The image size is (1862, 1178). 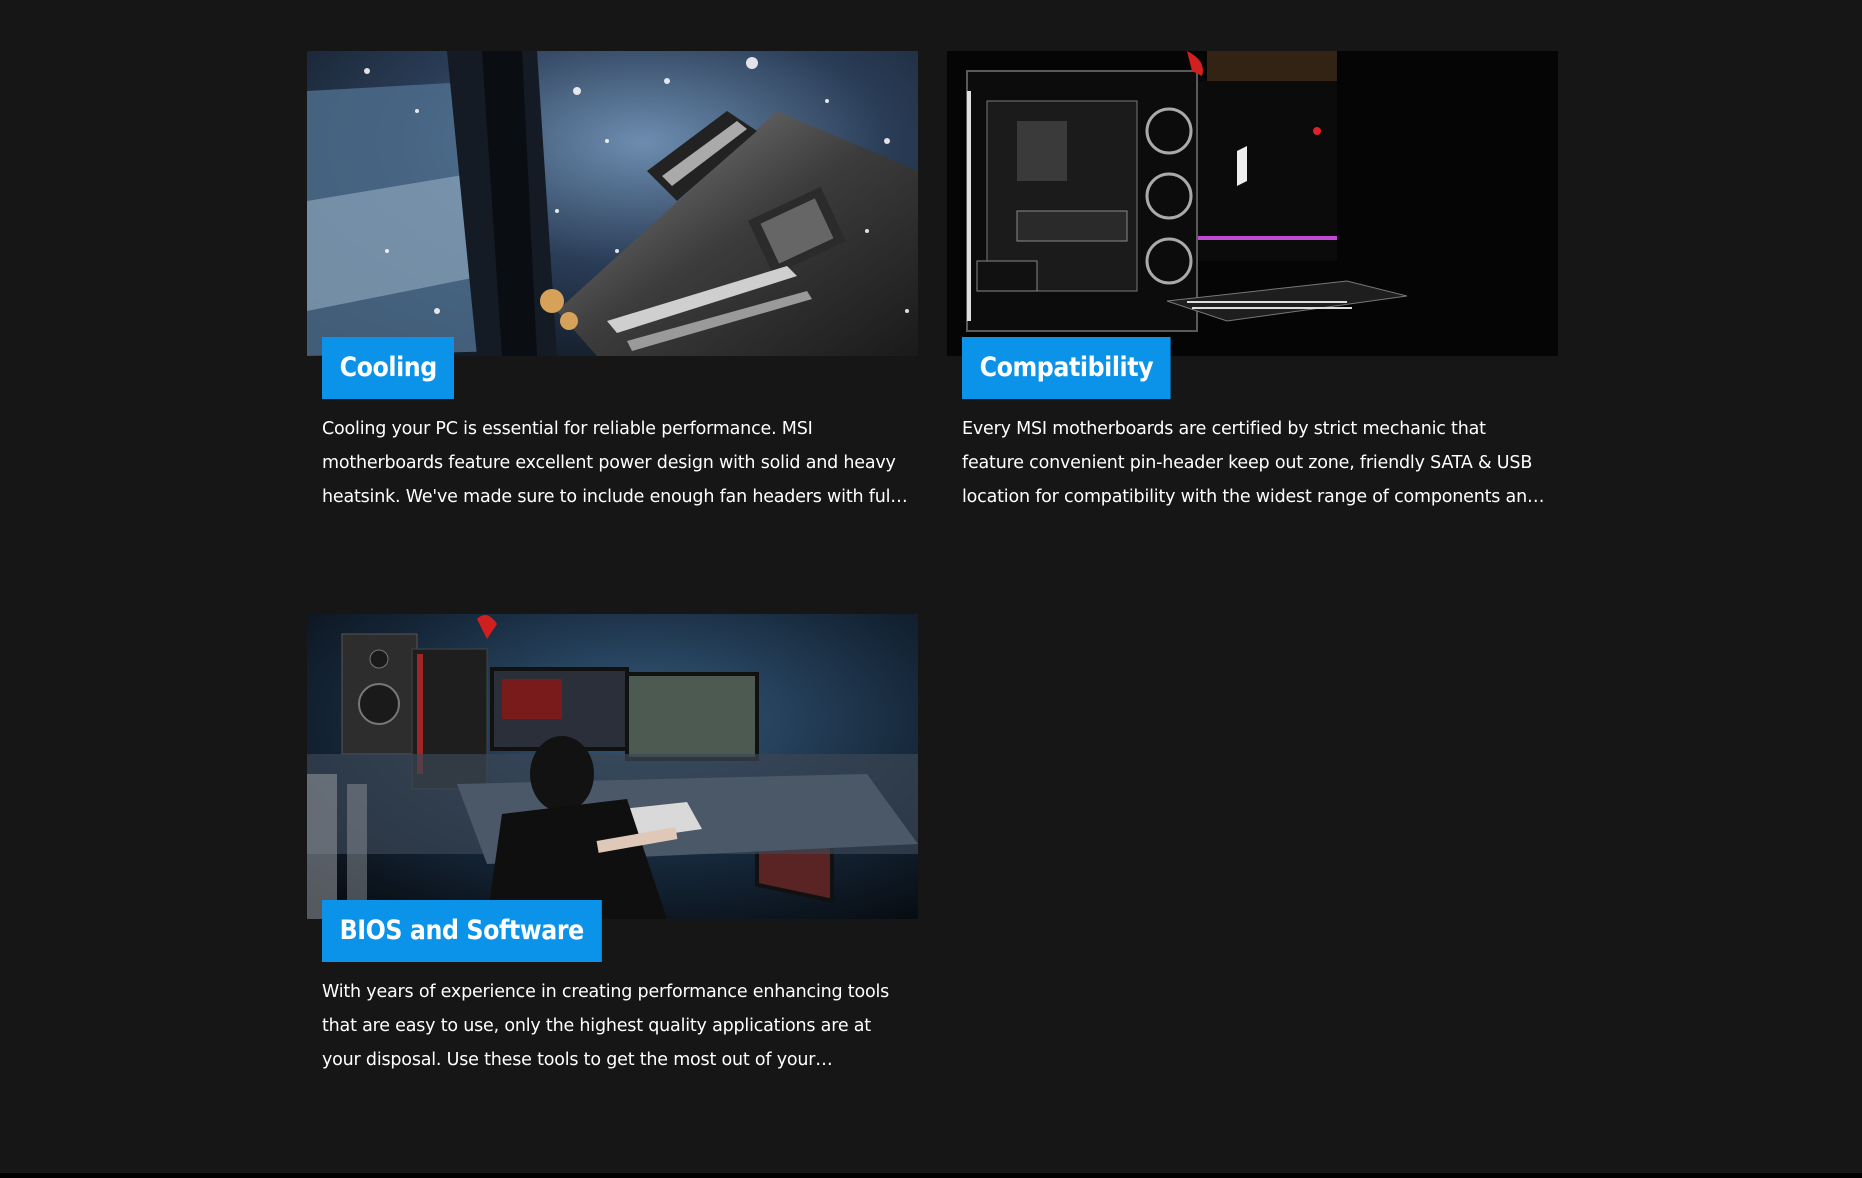 I want to click on bios-software-tag: BIOS and Software, so click(x=462, y=931).